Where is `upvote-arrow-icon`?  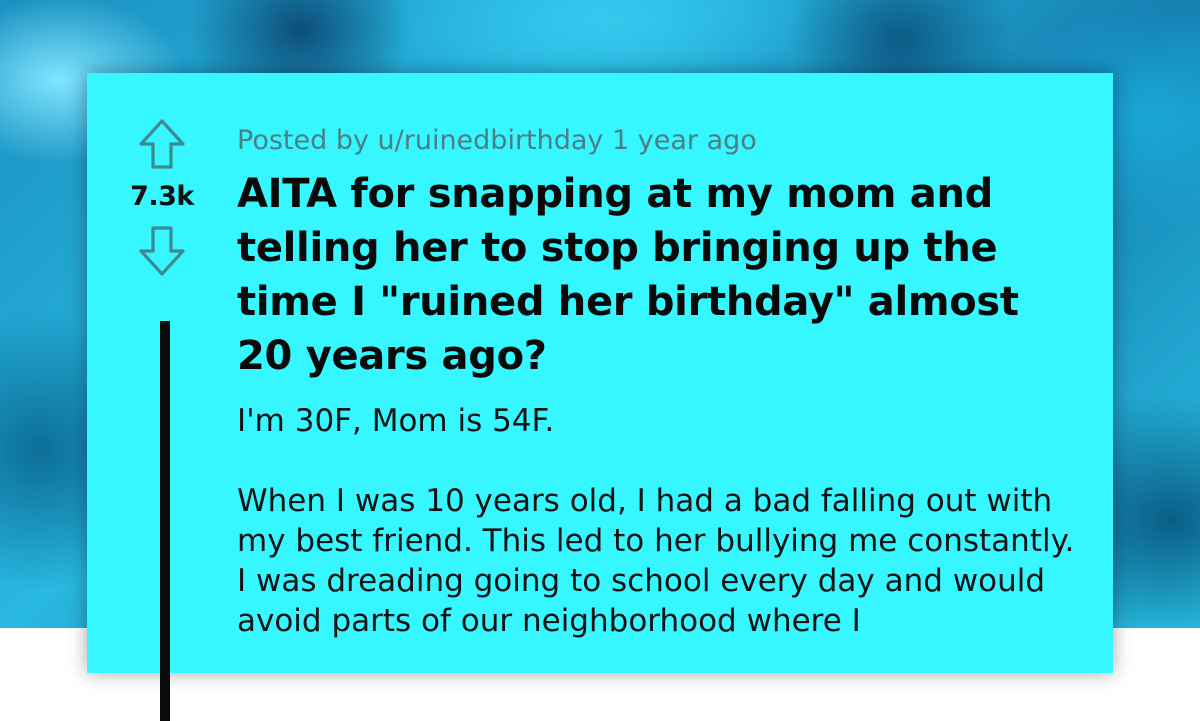 upvote-arrow-icon is located at coordinates (162, 144).